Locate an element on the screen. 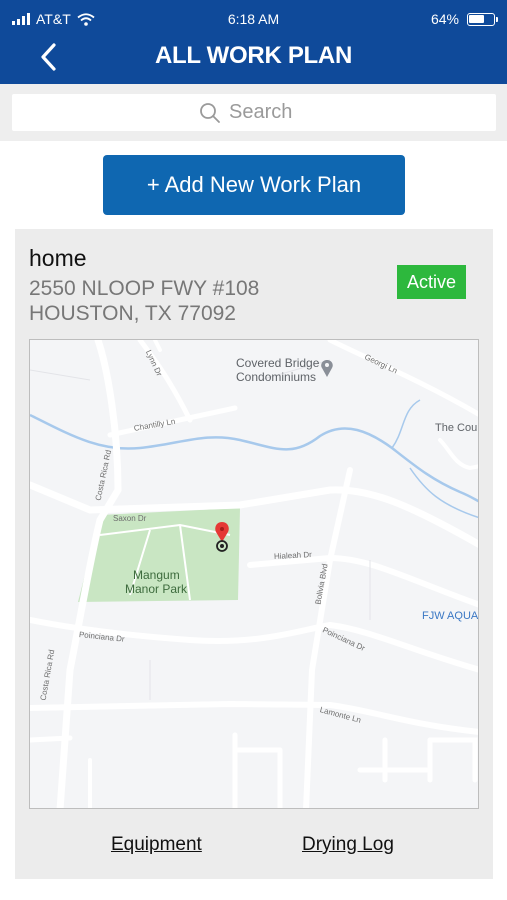 Image resolution: width=507 pixels, height=900 pixels. map-park-line-1: Mangum is located at coordinates (156, 575).